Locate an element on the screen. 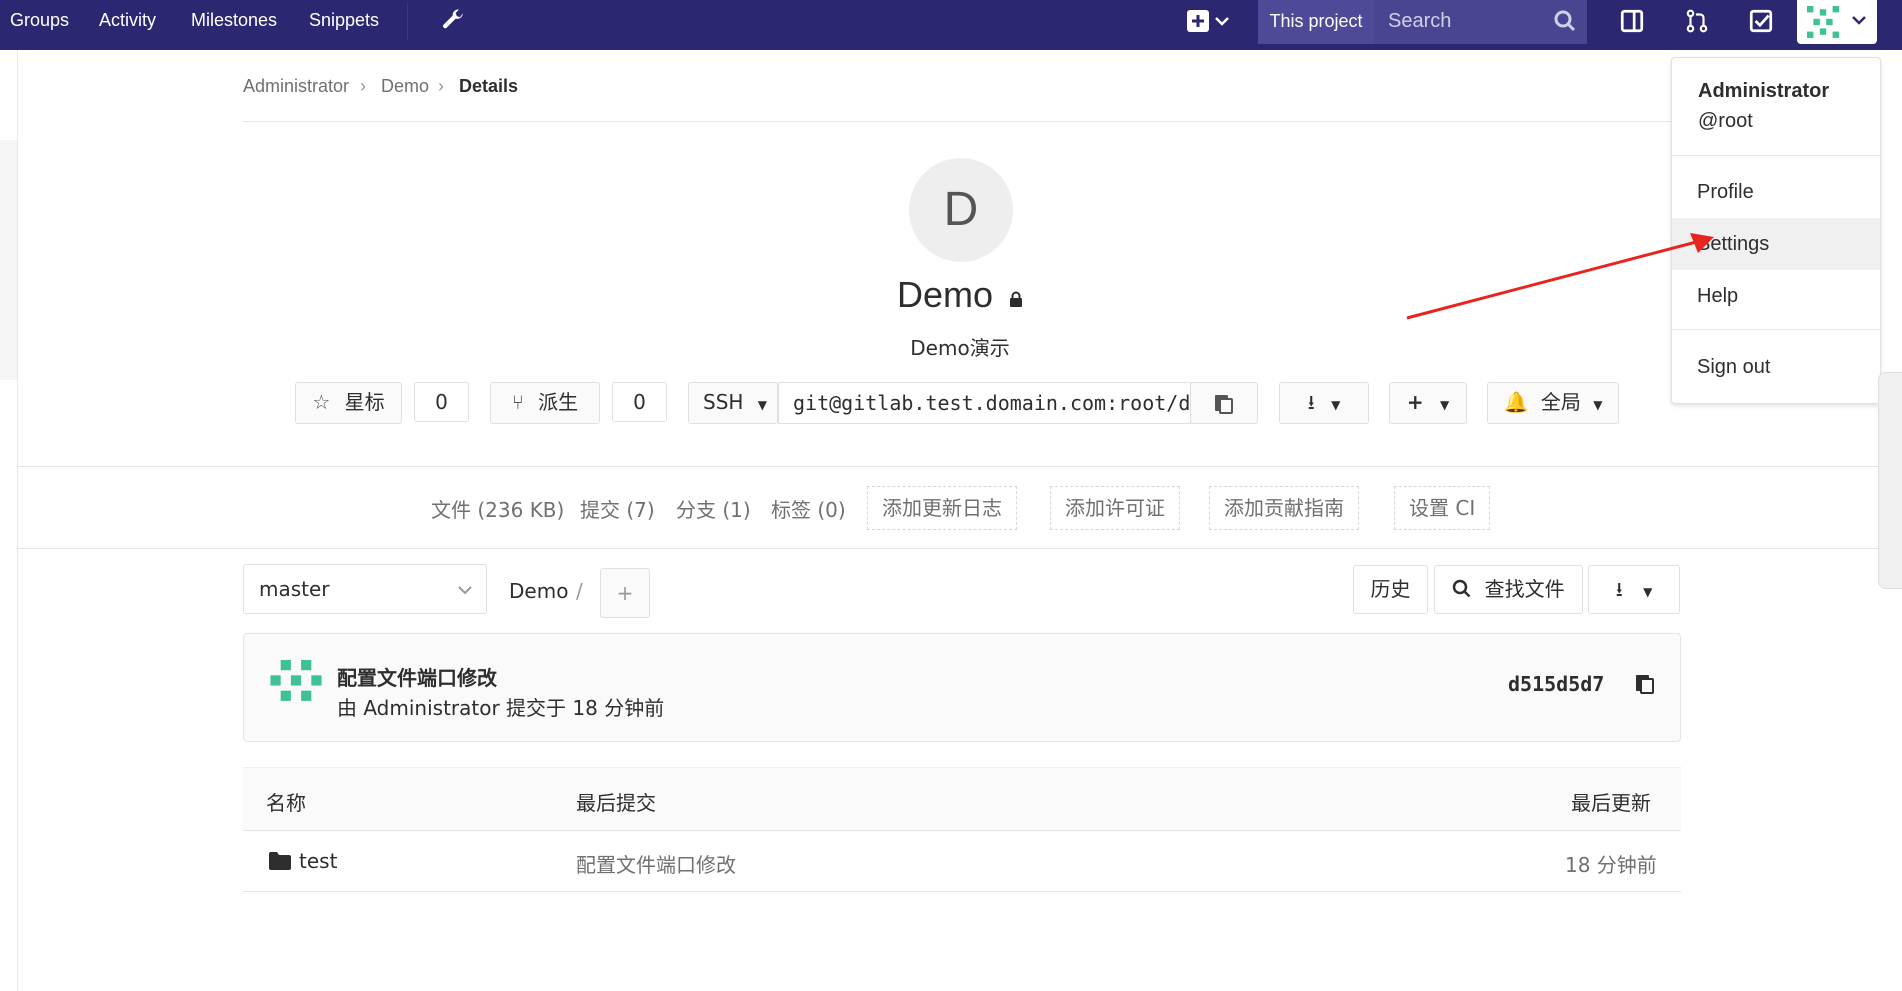  merge-requests-icon is located at coordinates (1697, 23).